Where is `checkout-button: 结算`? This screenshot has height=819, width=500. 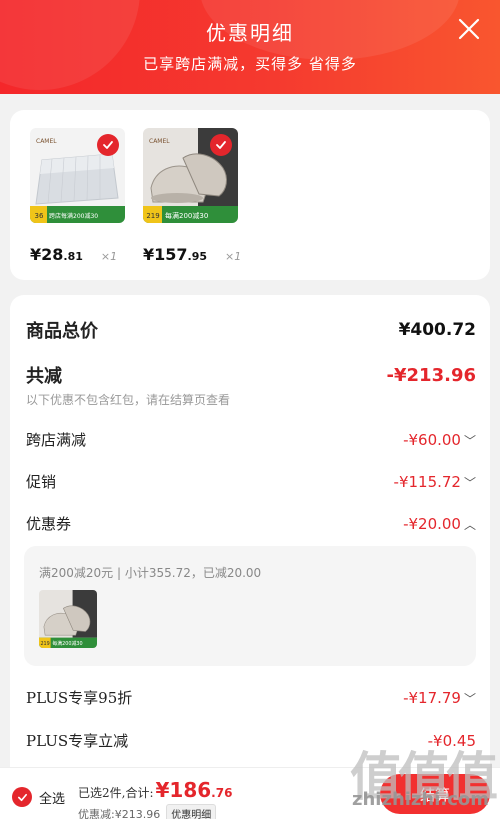
checkout-button: 结算 is located at coordinates (435, 794).